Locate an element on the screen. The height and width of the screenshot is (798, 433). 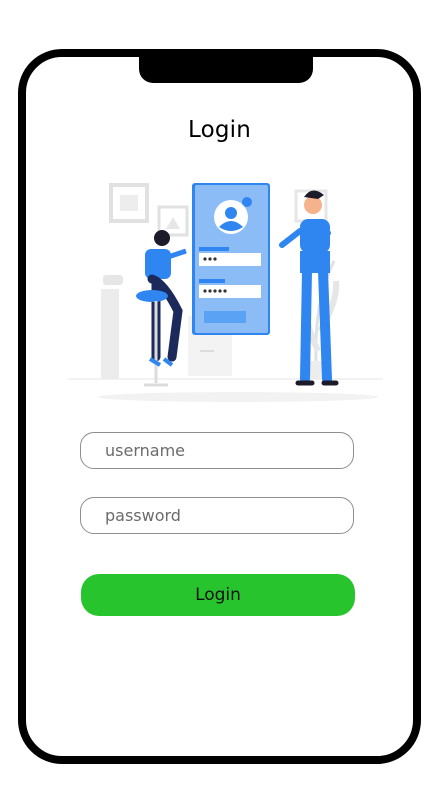
password-dots-icon is located at coordinates (210, 259).